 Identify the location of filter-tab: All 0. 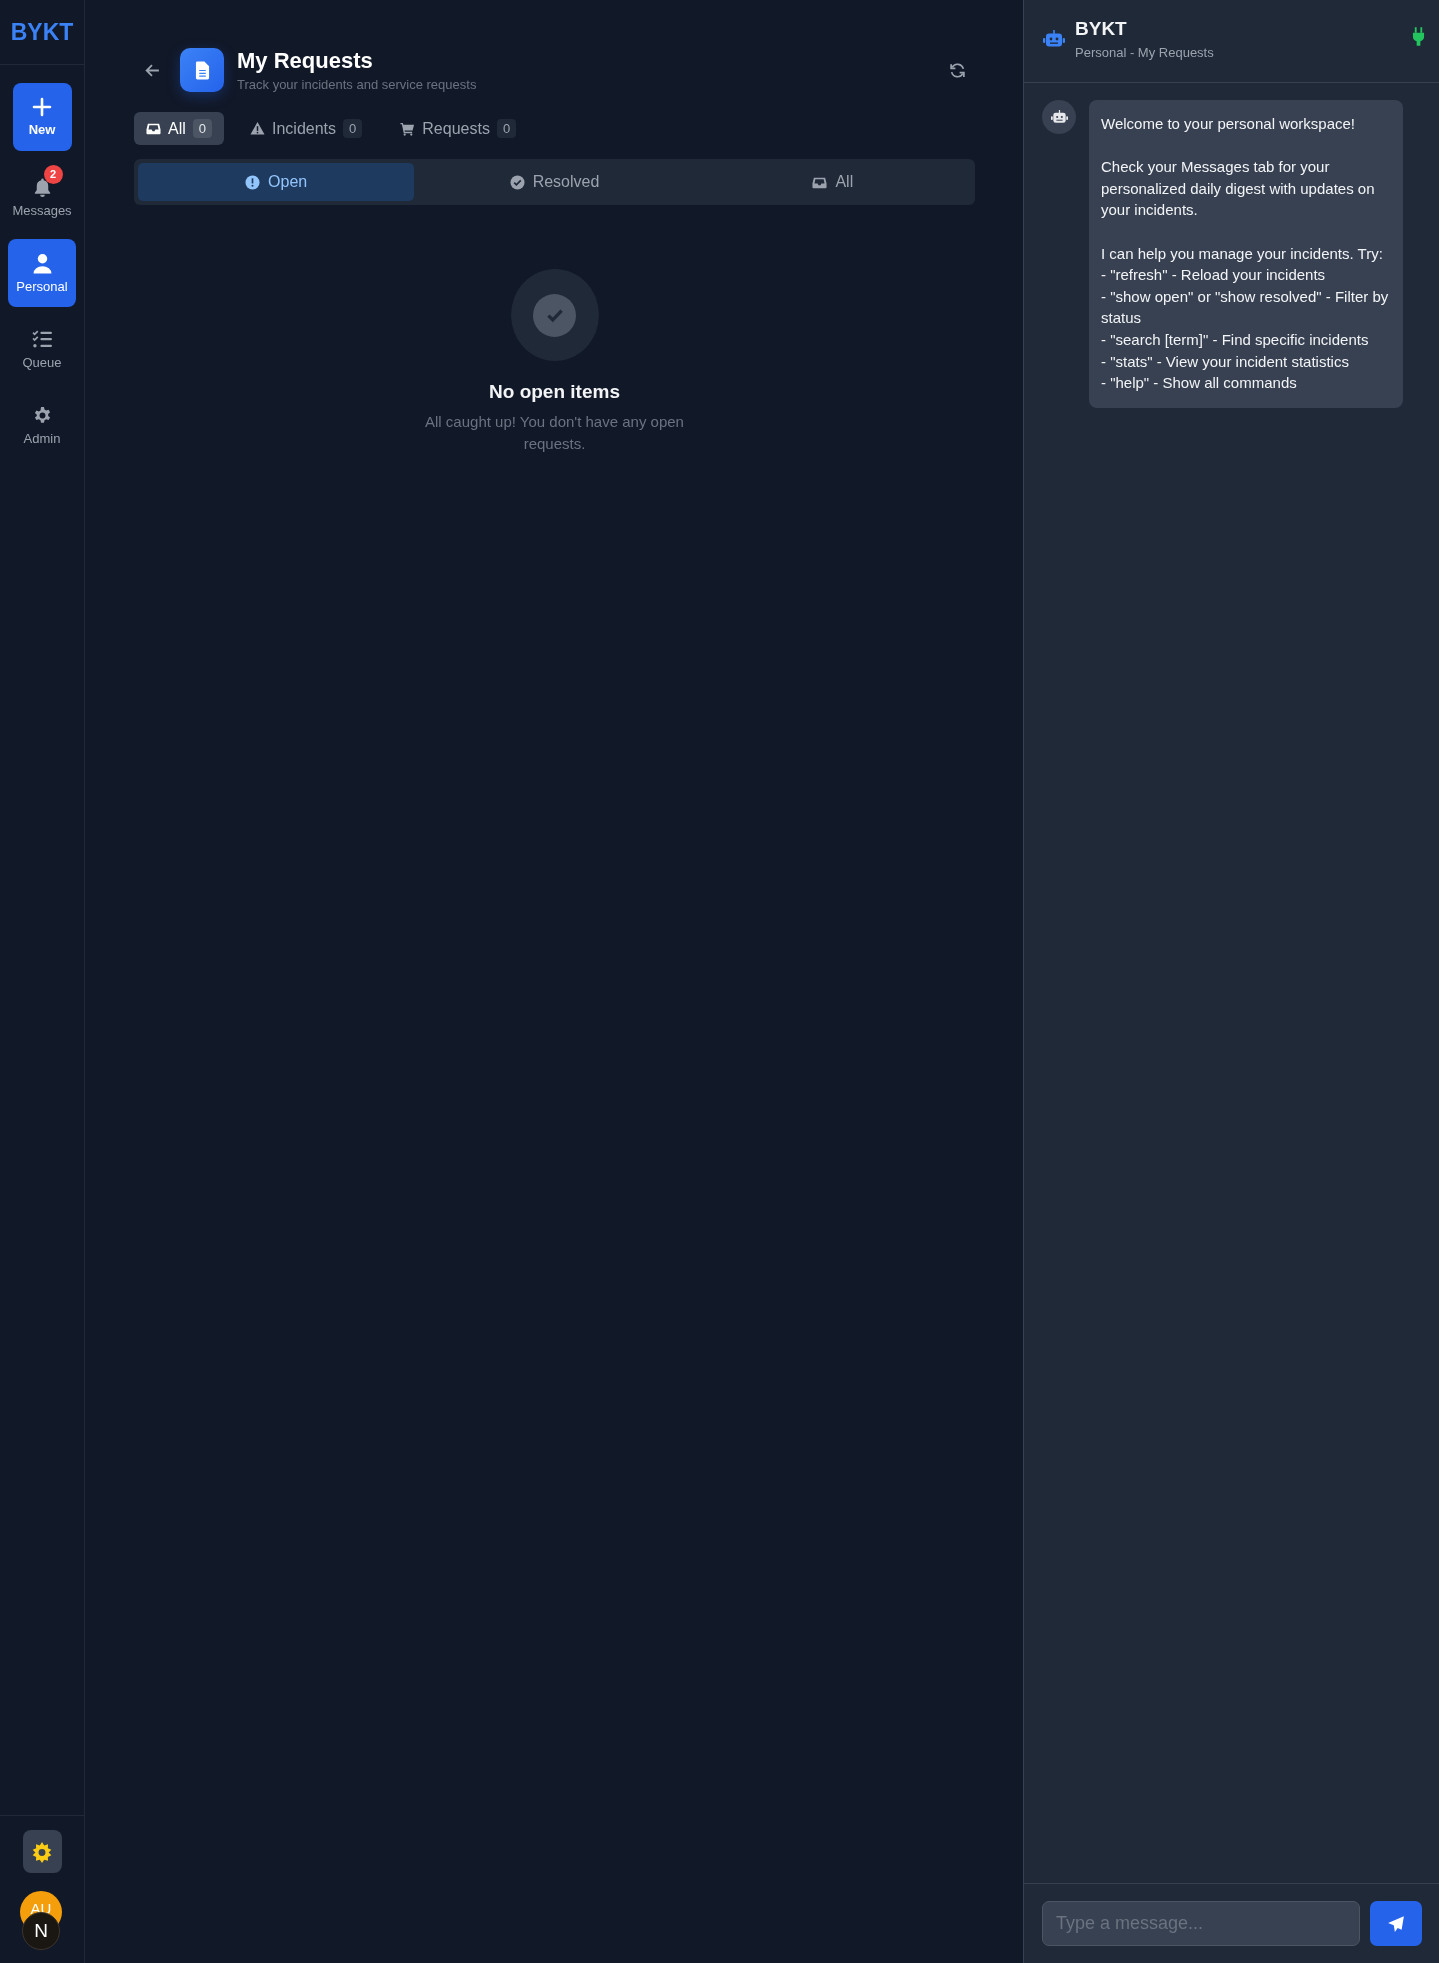
(179, 128).